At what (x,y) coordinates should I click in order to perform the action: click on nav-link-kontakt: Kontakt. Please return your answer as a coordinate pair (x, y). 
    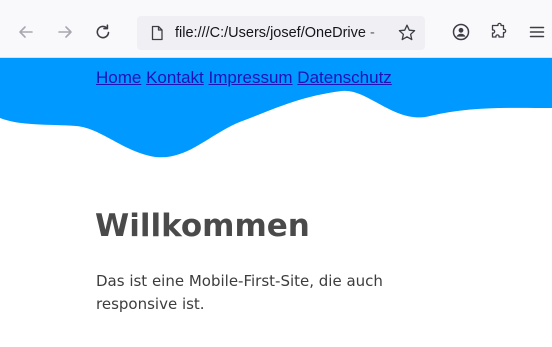
    Looking at the image, I should click on (175, 77).